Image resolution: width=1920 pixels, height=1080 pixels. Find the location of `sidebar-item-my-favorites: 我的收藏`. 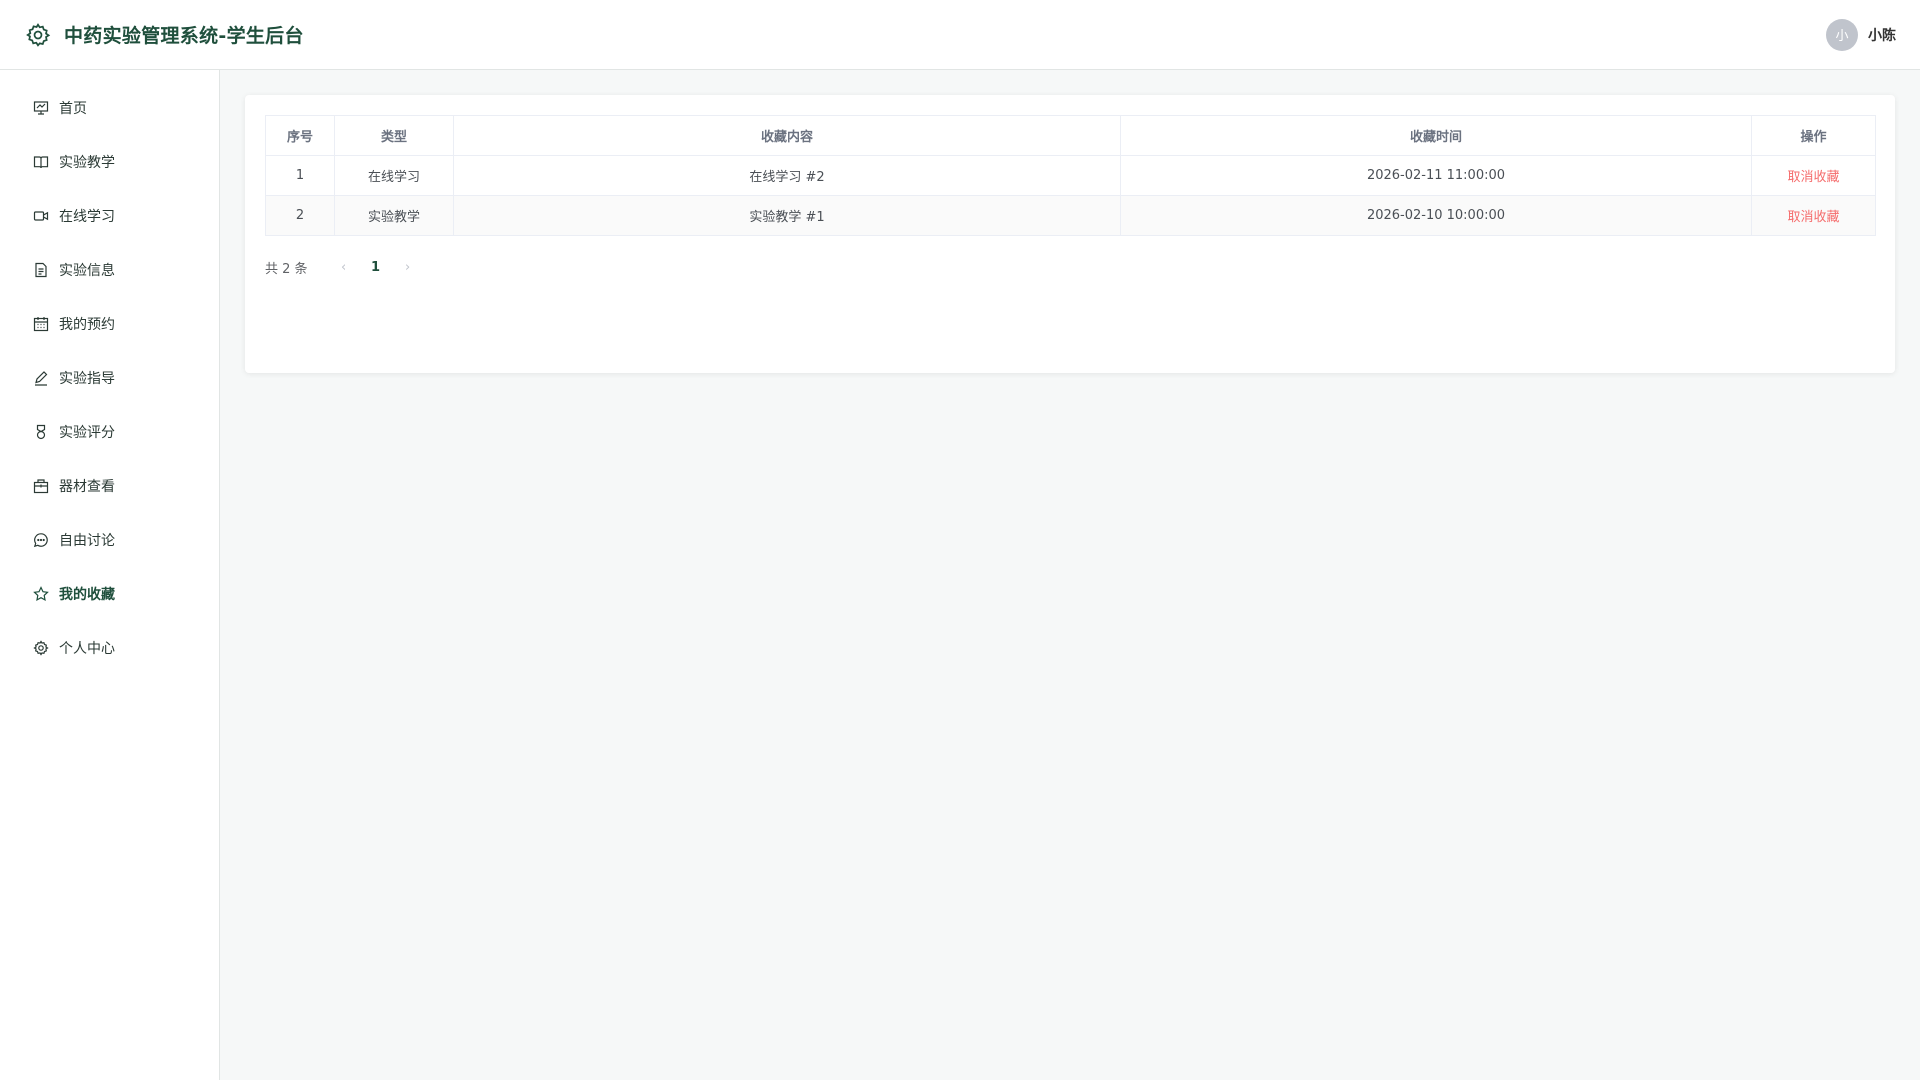

sidebar-item-my-favorites: 我的收藏 is located at coordinates (109, 594).